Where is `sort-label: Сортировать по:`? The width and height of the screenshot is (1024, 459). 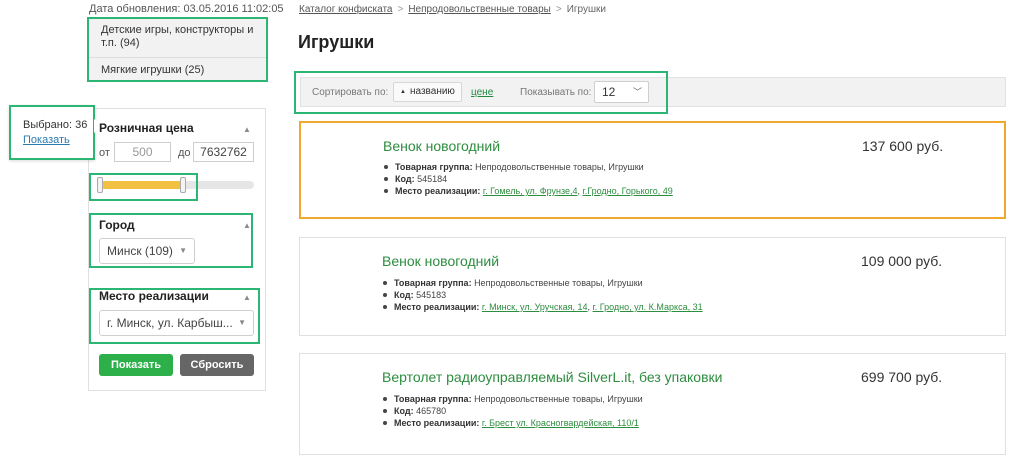
sort-label: Сортировать по: is located at coordinates (350, 92).